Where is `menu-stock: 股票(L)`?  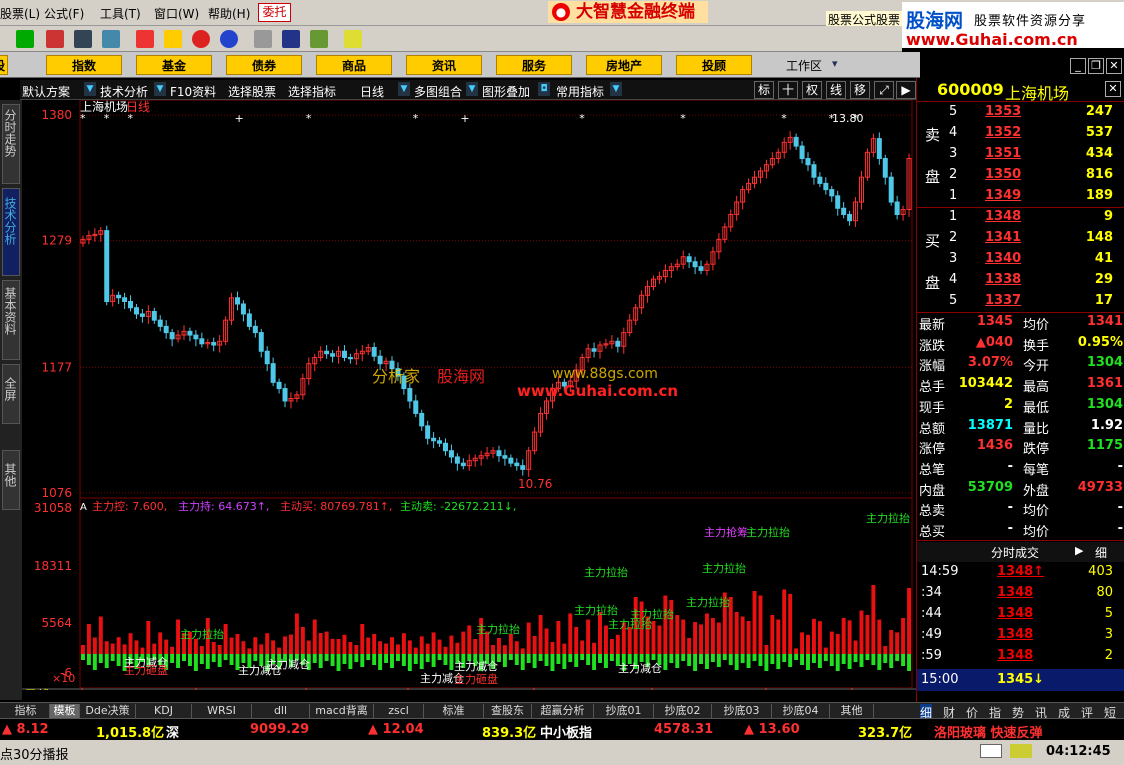
menu-stock: 股票(L) is located at coordinates (20, 13).